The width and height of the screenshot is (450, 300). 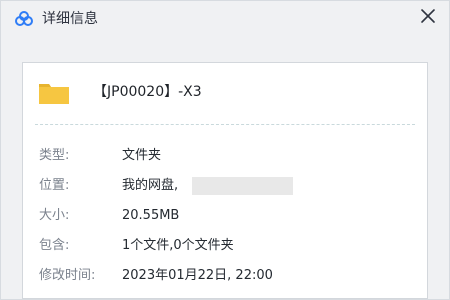 What do you see at coordinates (151, 215) in the screenshot?
I see `size-value: 20.55MB` at bounding box center [151, 215].